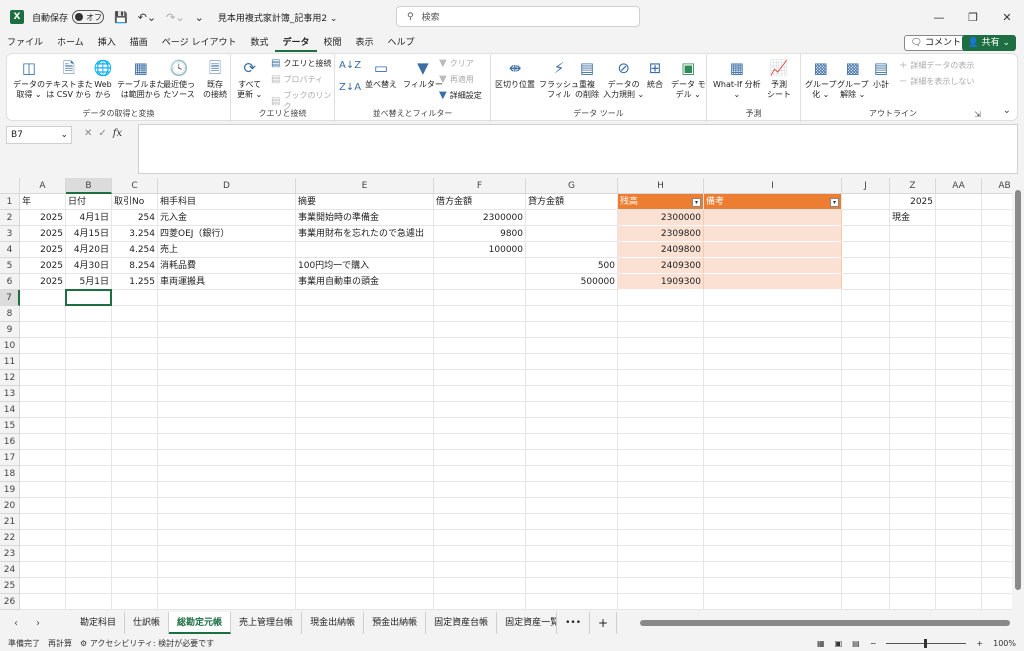 This screenshot has width=1024, height=651. What do you see at coordinates (365, 346) in the screenshot?
I see `cell-e10` at bounding box center [365, 346].